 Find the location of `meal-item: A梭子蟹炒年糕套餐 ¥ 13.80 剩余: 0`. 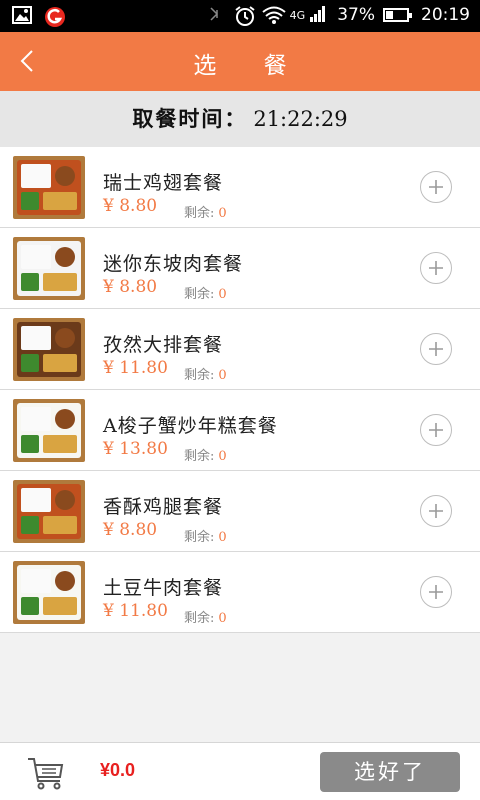

meal-item: A梭子蟹炒年糕套餐 ¥ 13.80 剩余: 0 is located at coordinates (240, 430).